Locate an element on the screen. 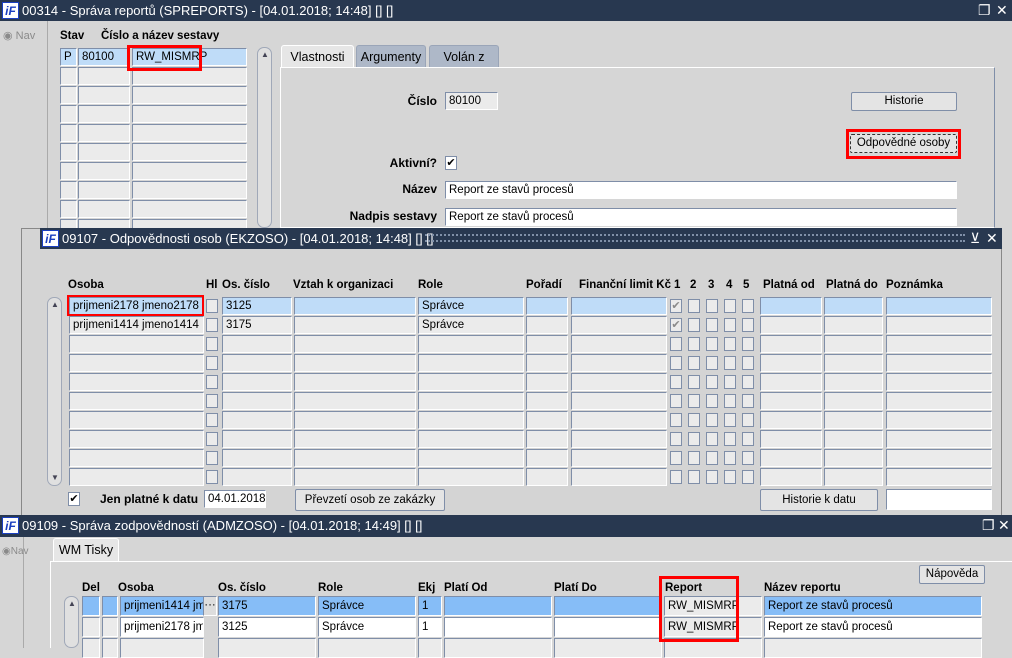  cislo-field: 80100 is located at coordinates (471, 101).